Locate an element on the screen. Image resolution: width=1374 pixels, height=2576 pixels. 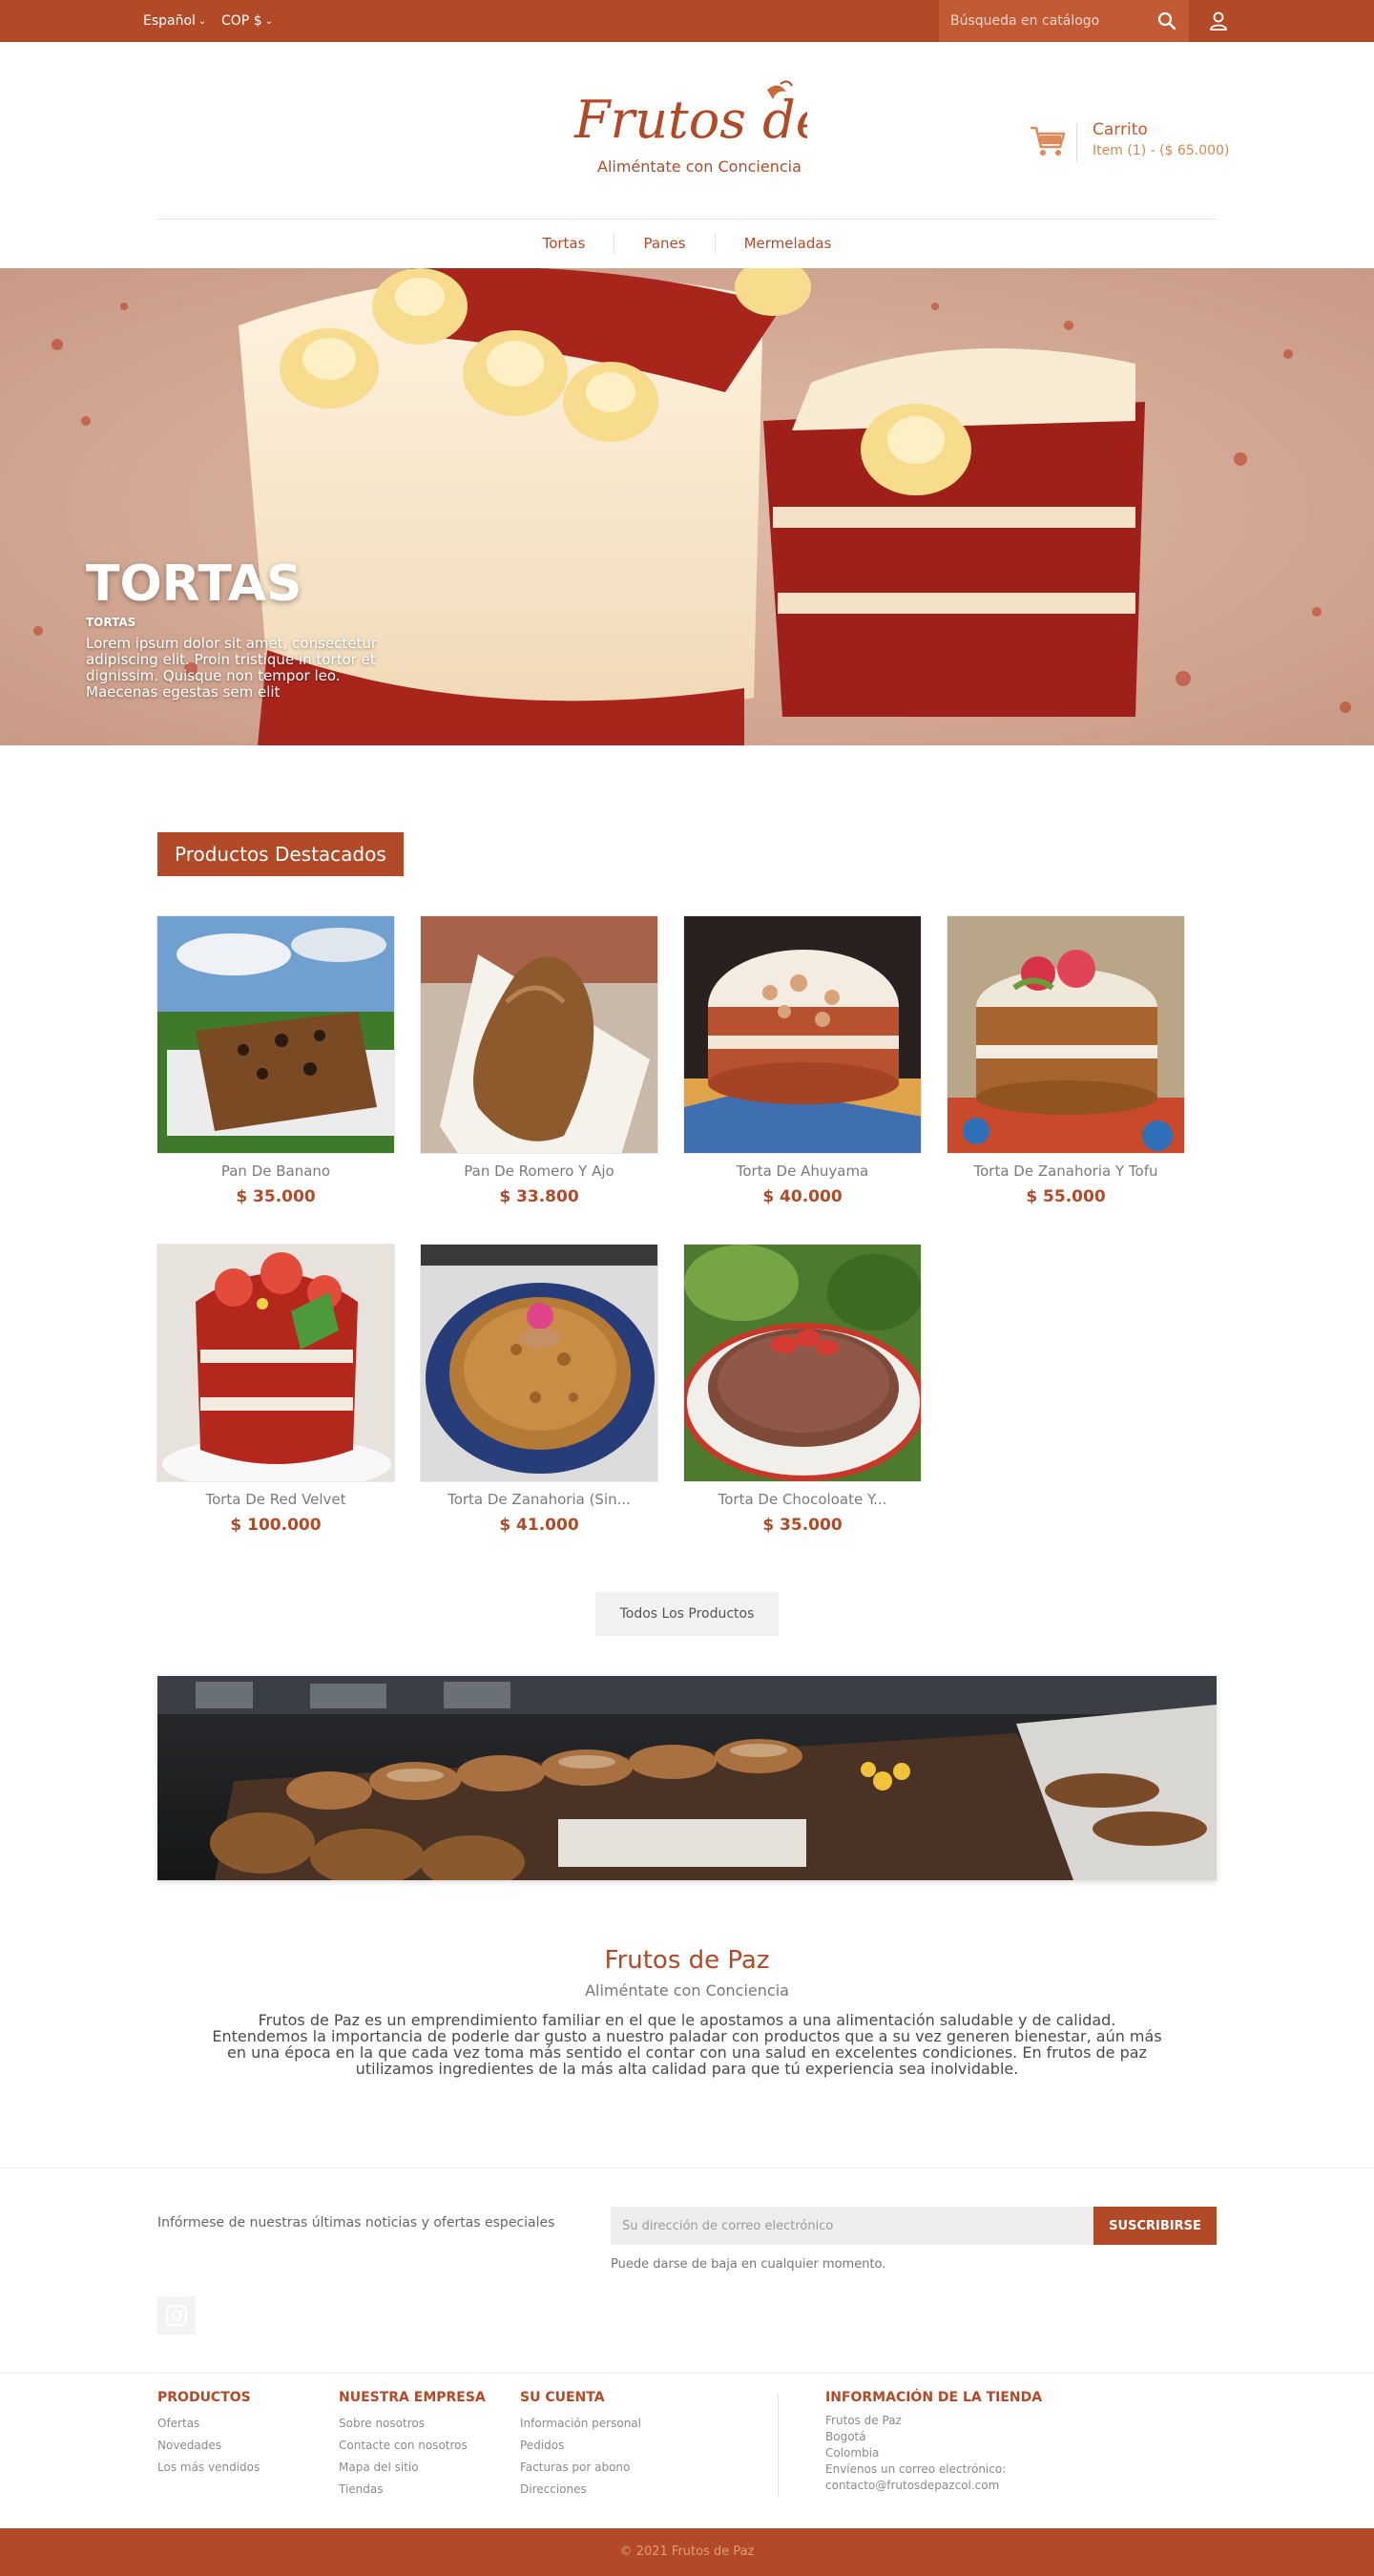
footer-link: Pedidos is located at coordinates (581, 2446).